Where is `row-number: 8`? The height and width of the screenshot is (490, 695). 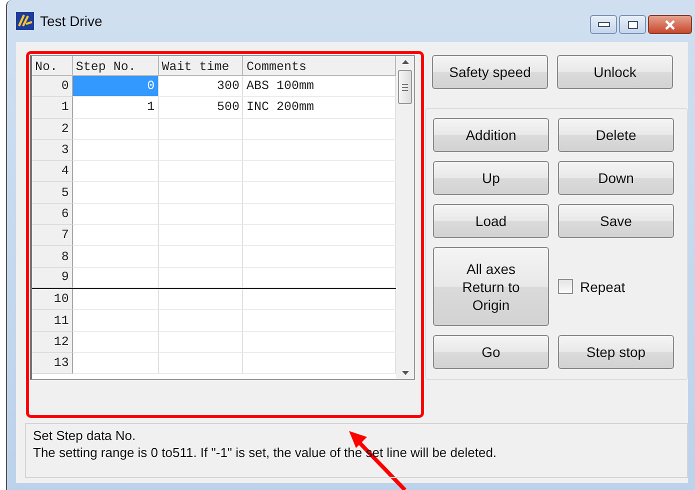 row-number: 8 is located at coordinates (52, 257).